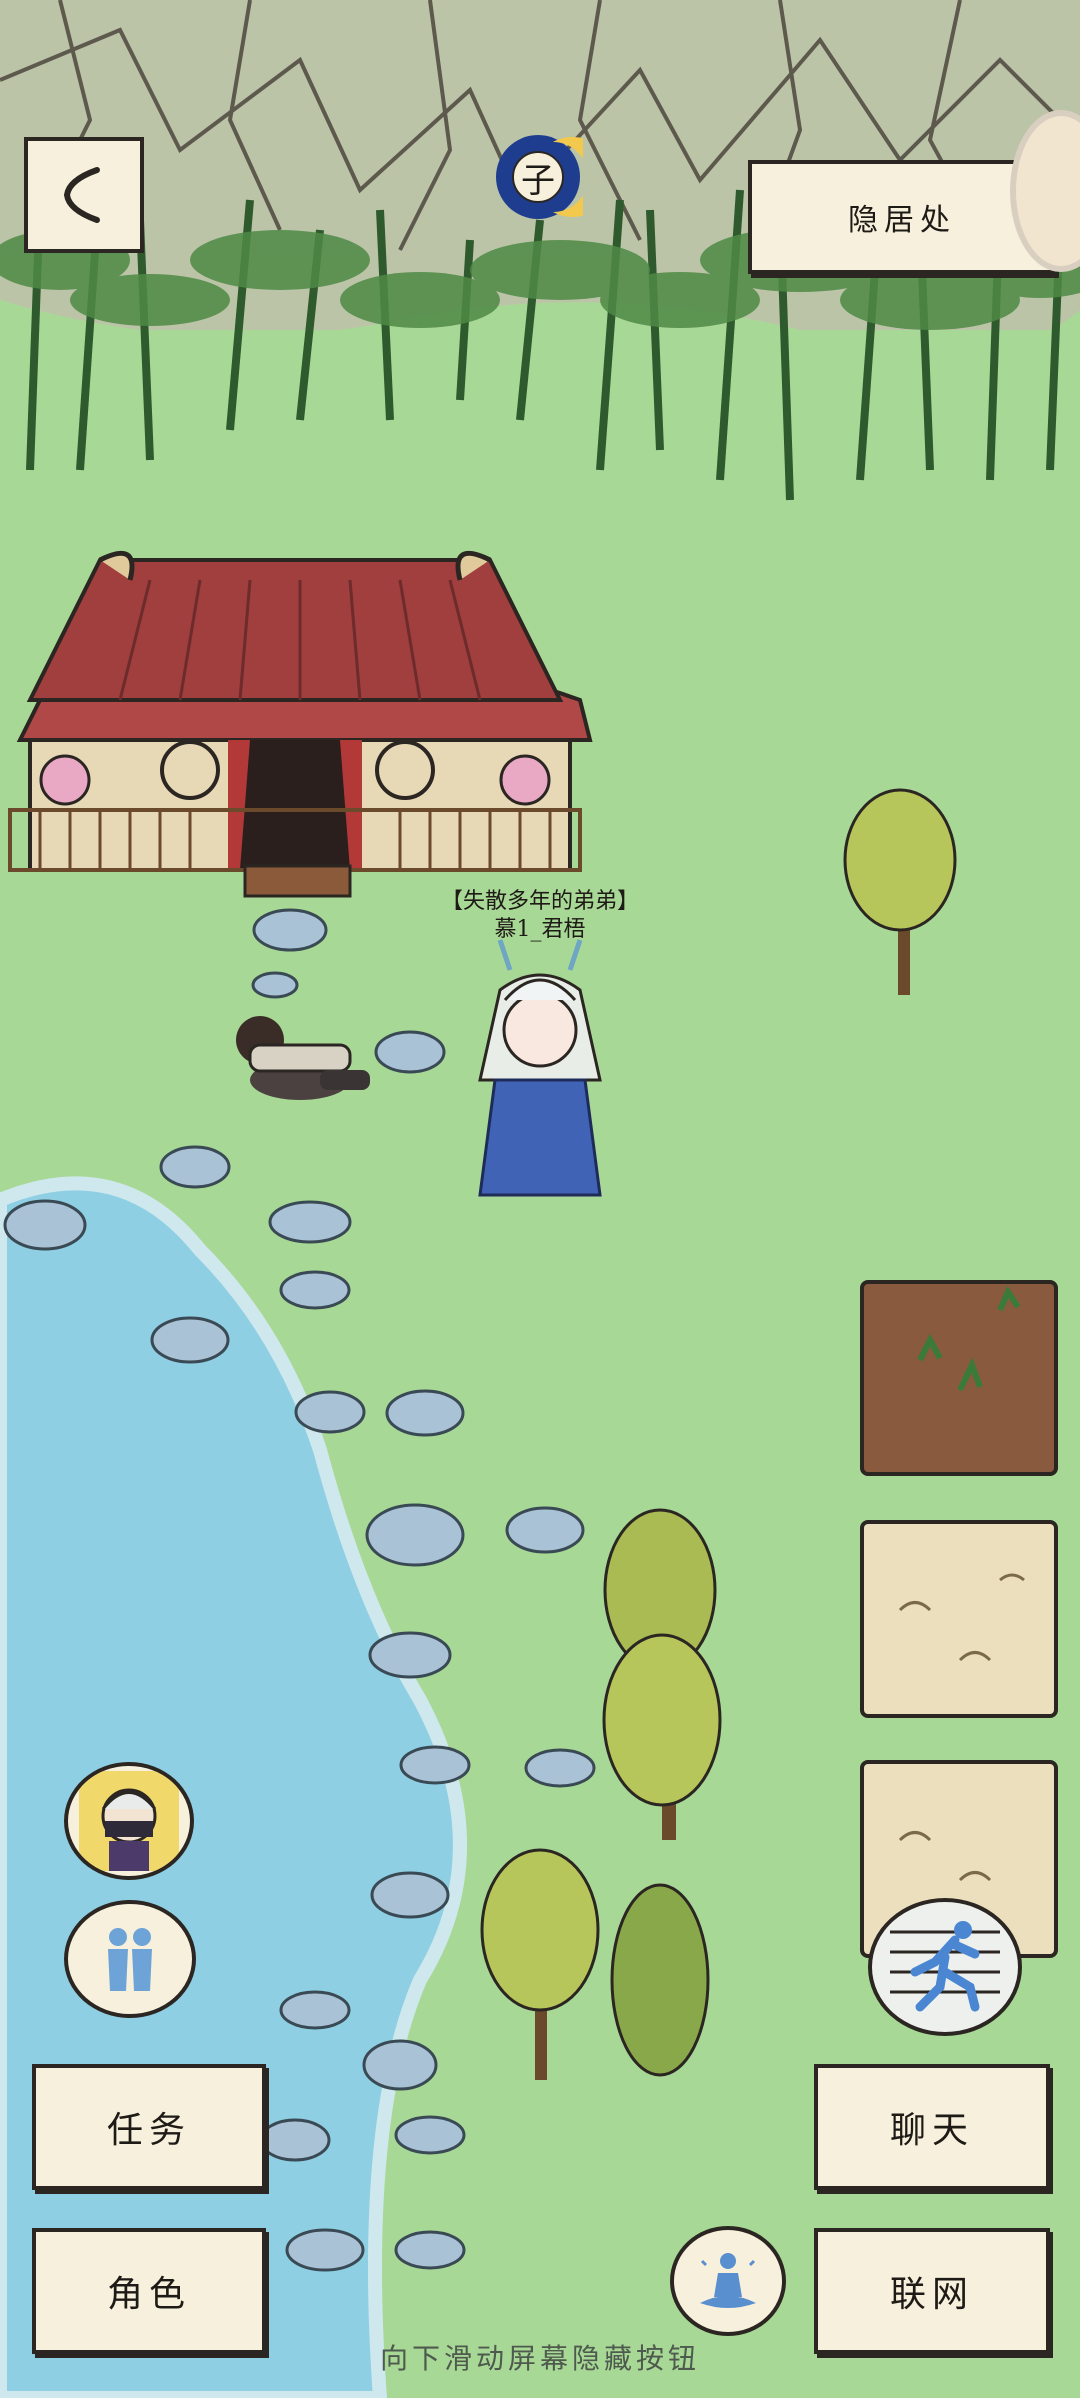 The width and height of the screenshot is (1080, 2398). Describe the element at coordinates (300, 724) in the screenshot. I see `pavilion-house` at that location.